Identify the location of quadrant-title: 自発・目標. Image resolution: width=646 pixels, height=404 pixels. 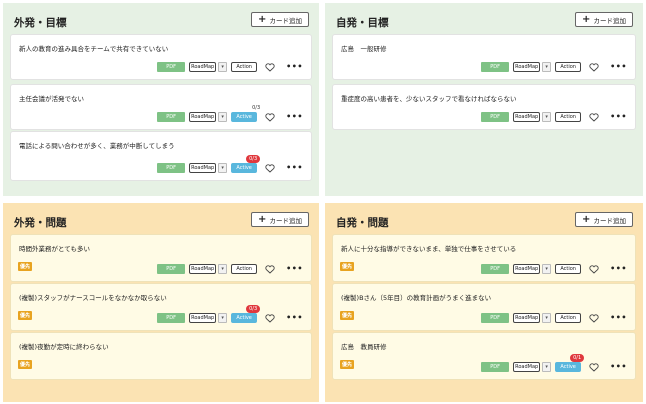
(362, 23).